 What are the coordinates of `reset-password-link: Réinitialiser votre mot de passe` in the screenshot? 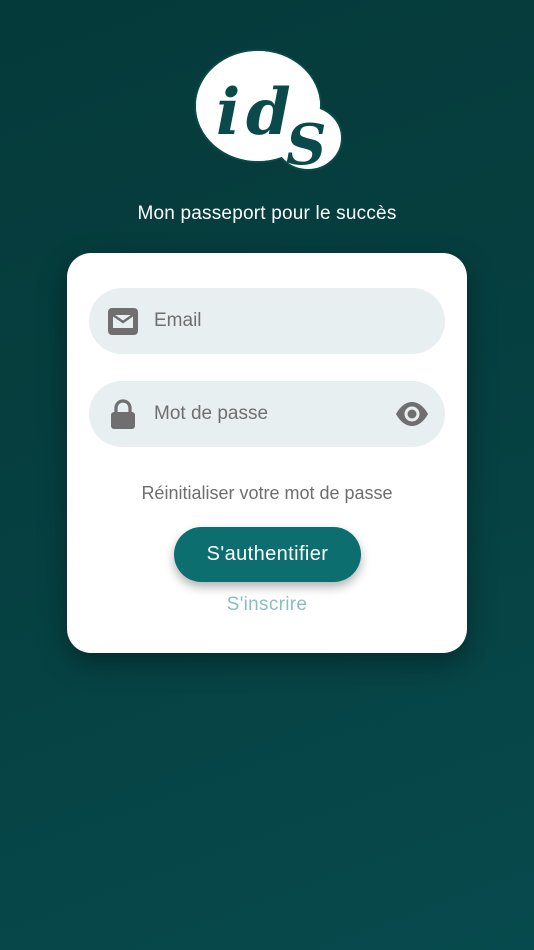 It's located at (267, 493).